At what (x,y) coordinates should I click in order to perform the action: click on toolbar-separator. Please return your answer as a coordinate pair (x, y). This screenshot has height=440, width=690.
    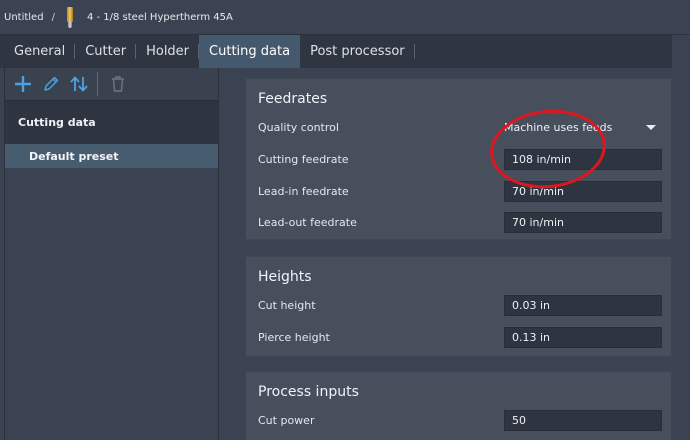
    Looking at the image, I should click on (97, 84).